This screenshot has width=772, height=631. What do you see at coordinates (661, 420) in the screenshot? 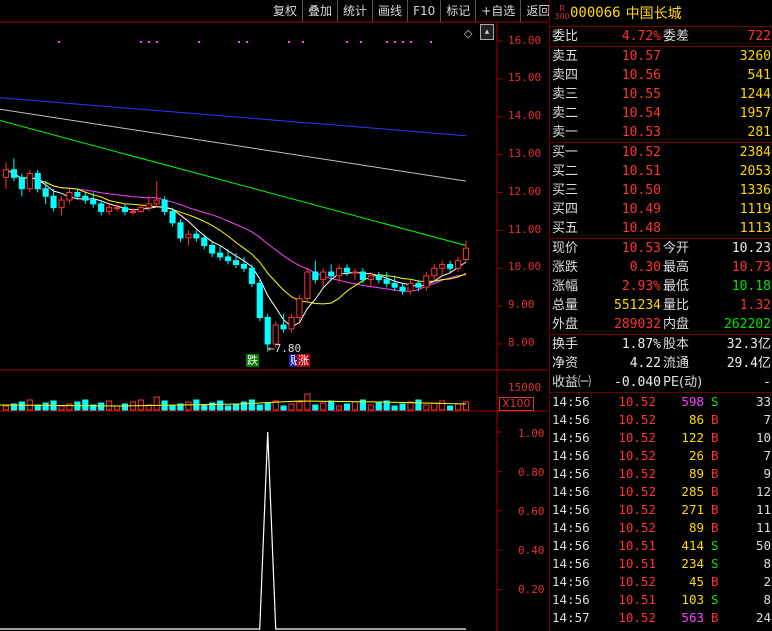
I see `tick-row: 14:56 10.52 86 B 7` at bounding box center [661, 420].